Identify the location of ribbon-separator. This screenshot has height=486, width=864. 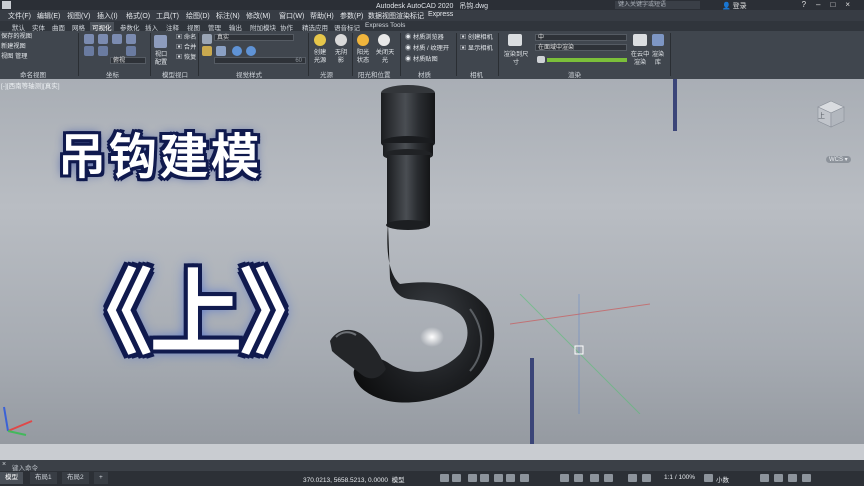
(198, 54).